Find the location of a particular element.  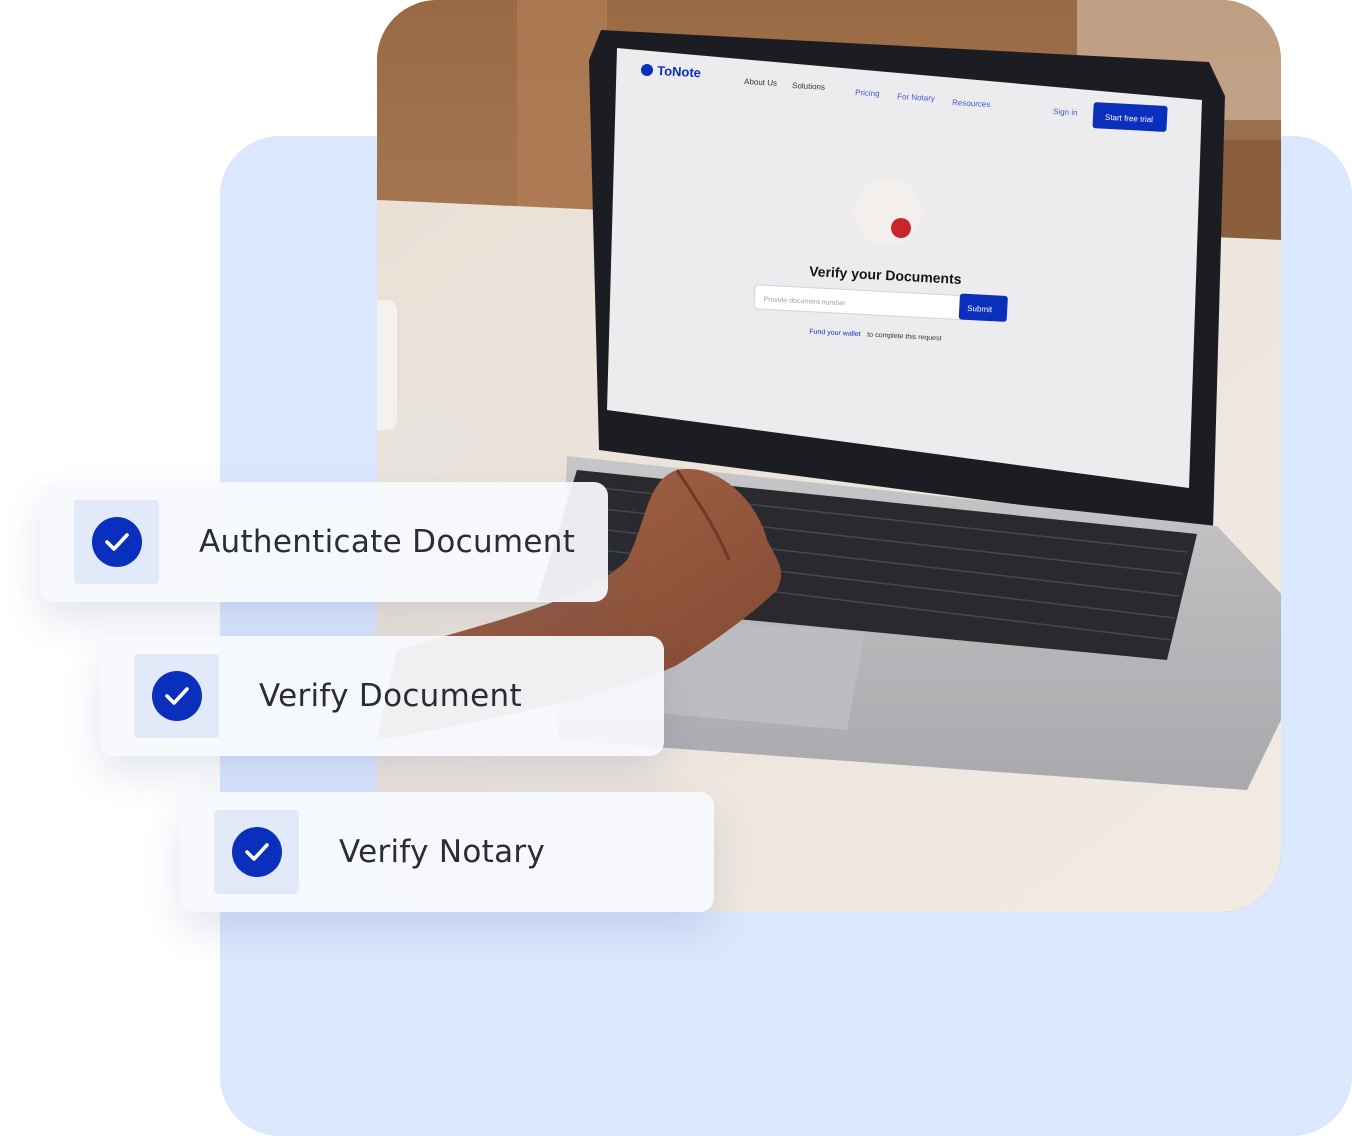

nav-solutions: Solutions is located at coordinates (808, 86).